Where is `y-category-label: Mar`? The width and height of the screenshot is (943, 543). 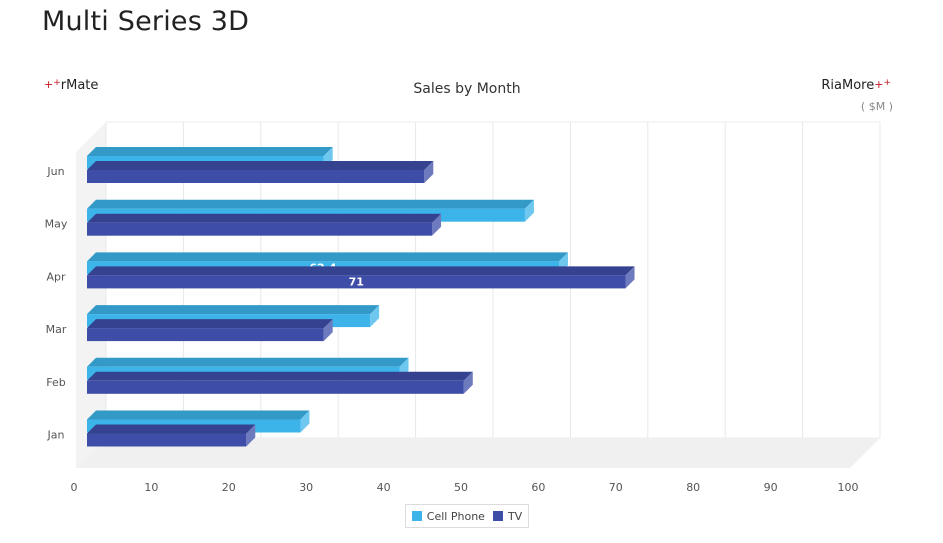 y-category-label: Mar is located at coordinates (56, 329).